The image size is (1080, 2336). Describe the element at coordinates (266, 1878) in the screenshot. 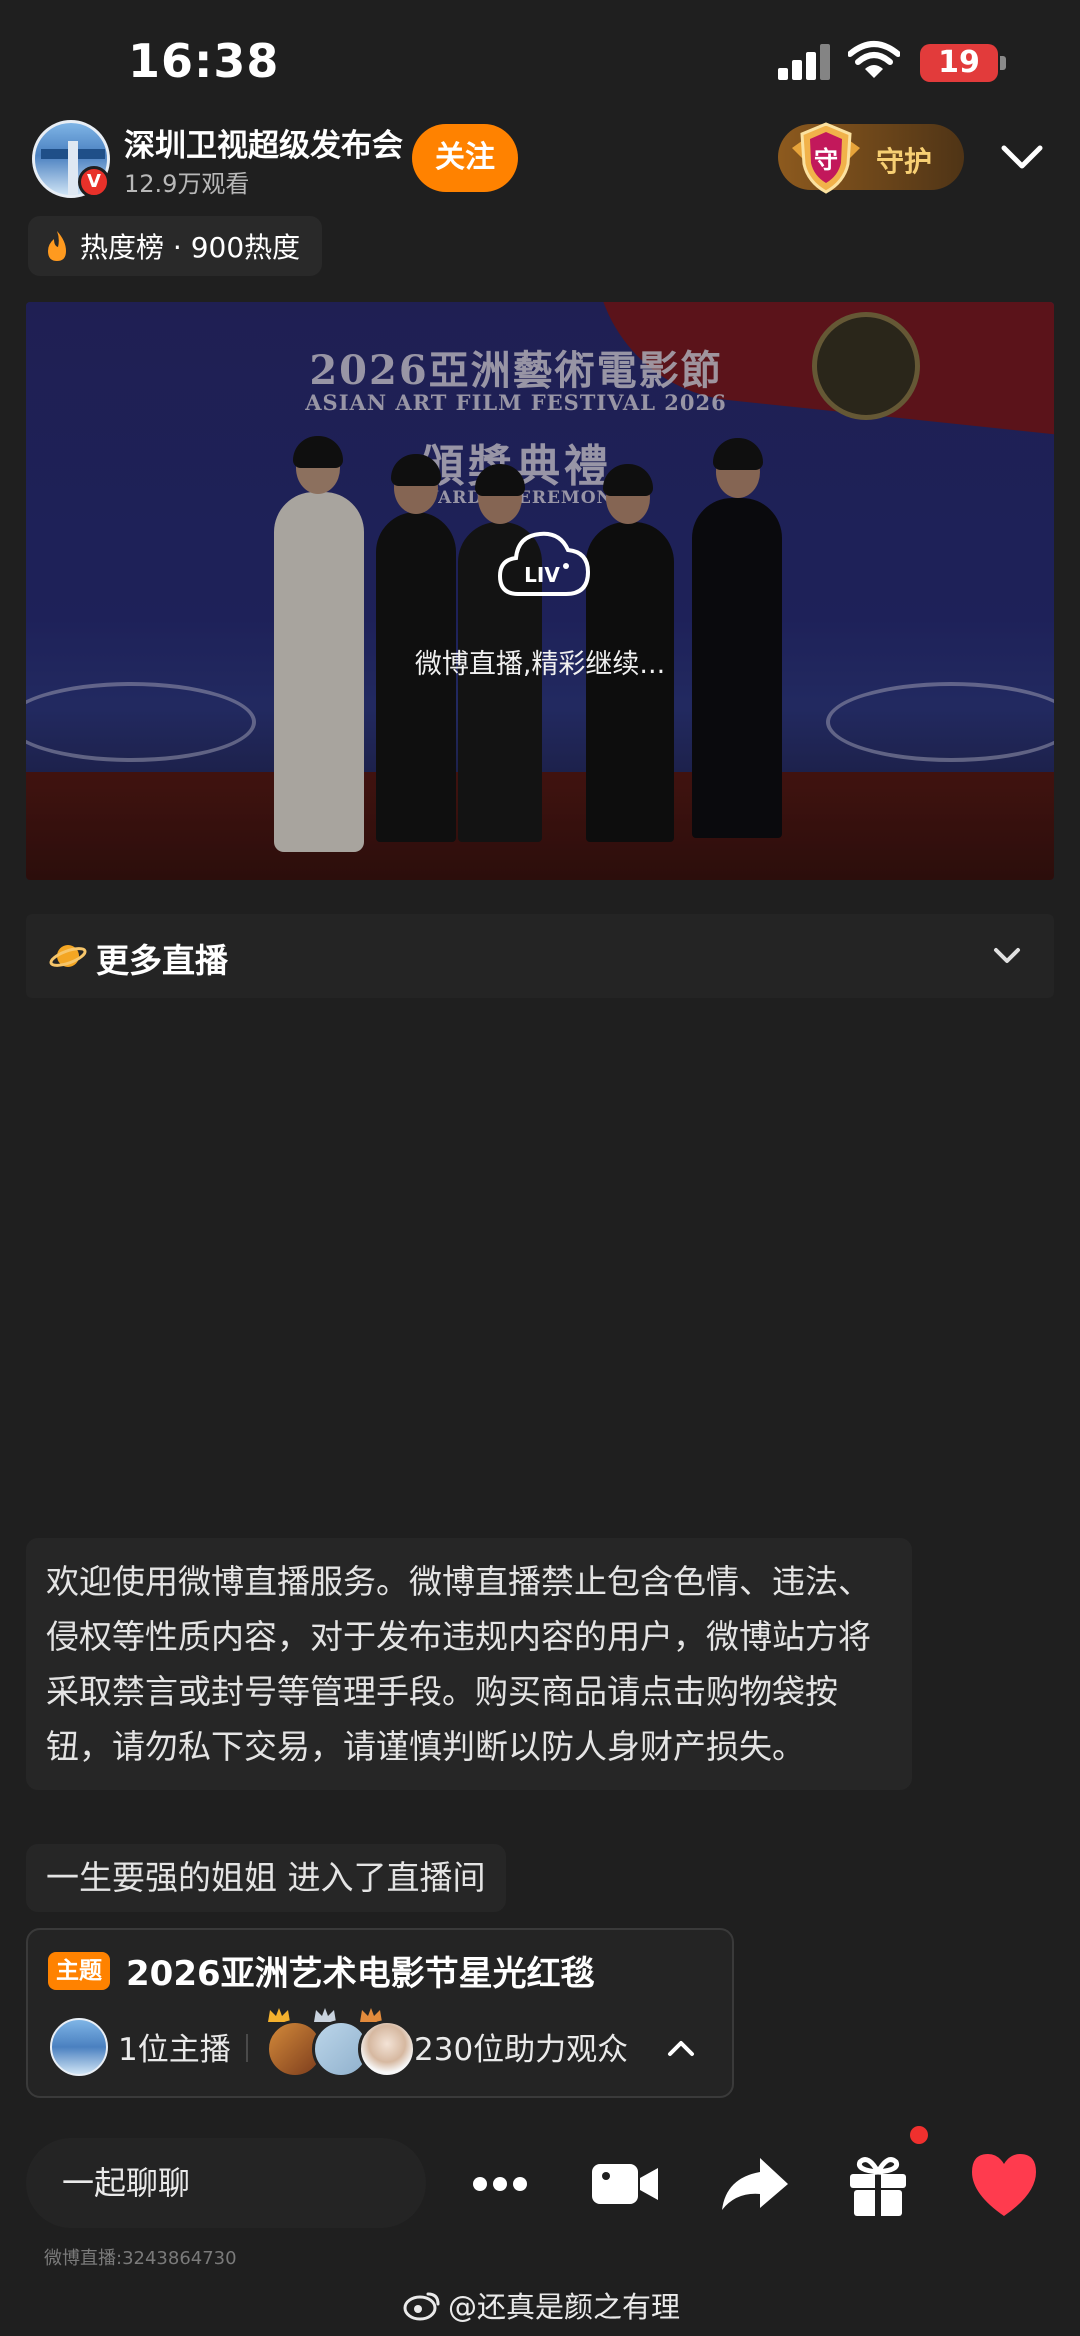

I see `user-entered-message: 一生要强的姐姐 进入了直播间` at that location.